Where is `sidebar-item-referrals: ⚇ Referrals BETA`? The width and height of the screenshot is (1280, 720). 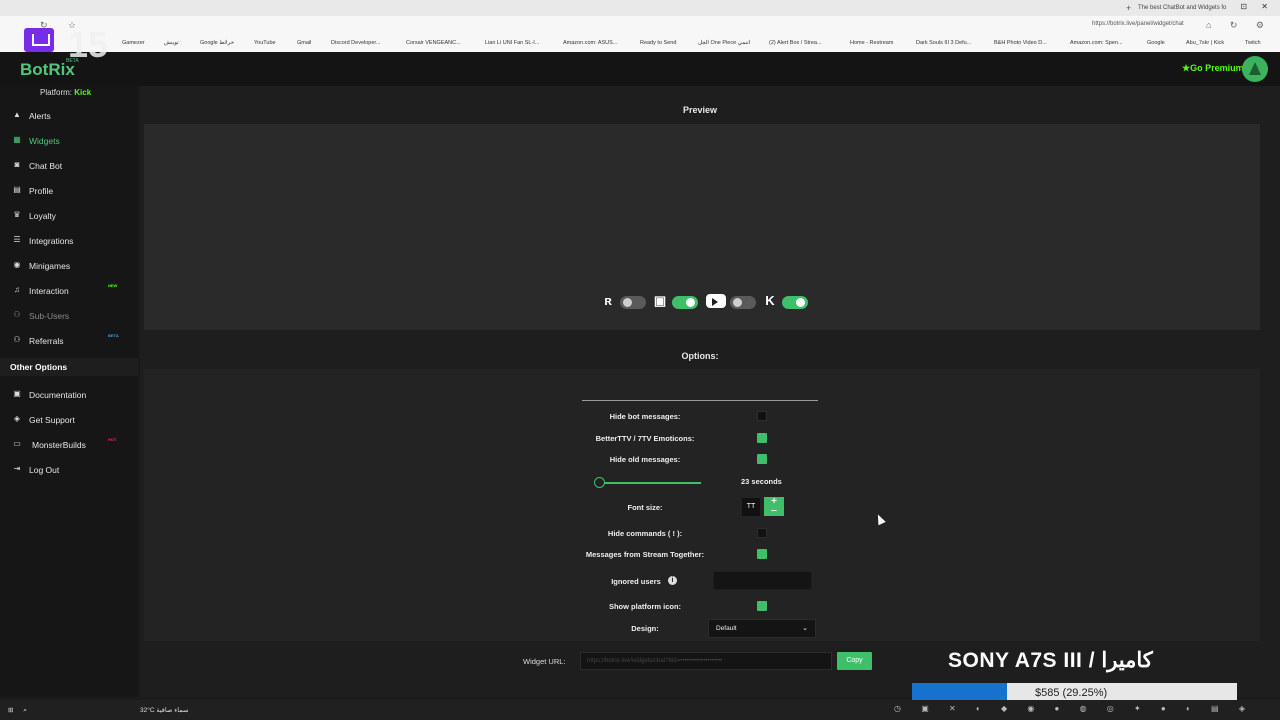 sidebar-item-referrals: ⚇ Referrals BETA is located at coordinates (69, 340).